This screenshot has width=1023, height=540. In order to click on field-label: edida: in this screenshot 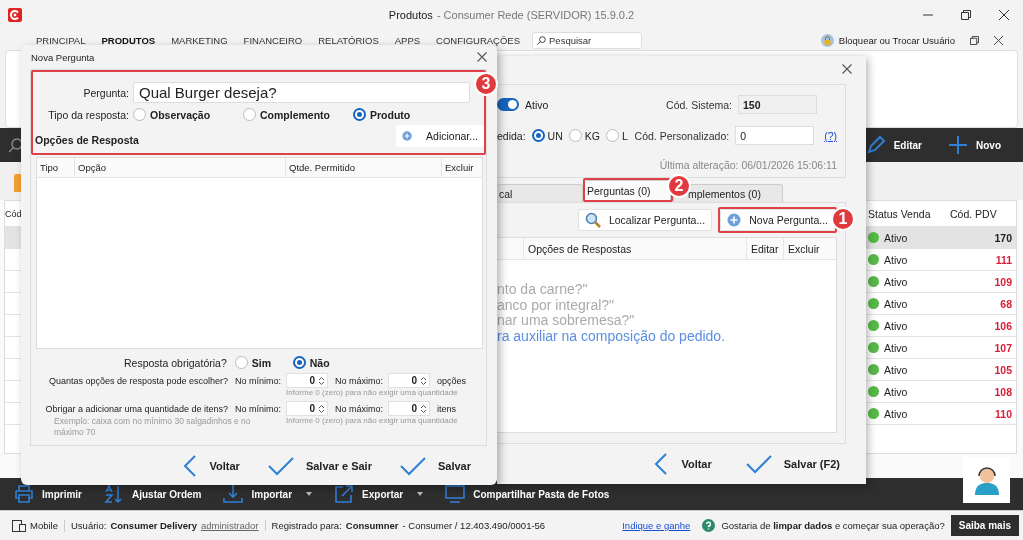, I will do `click(511, 135)`.